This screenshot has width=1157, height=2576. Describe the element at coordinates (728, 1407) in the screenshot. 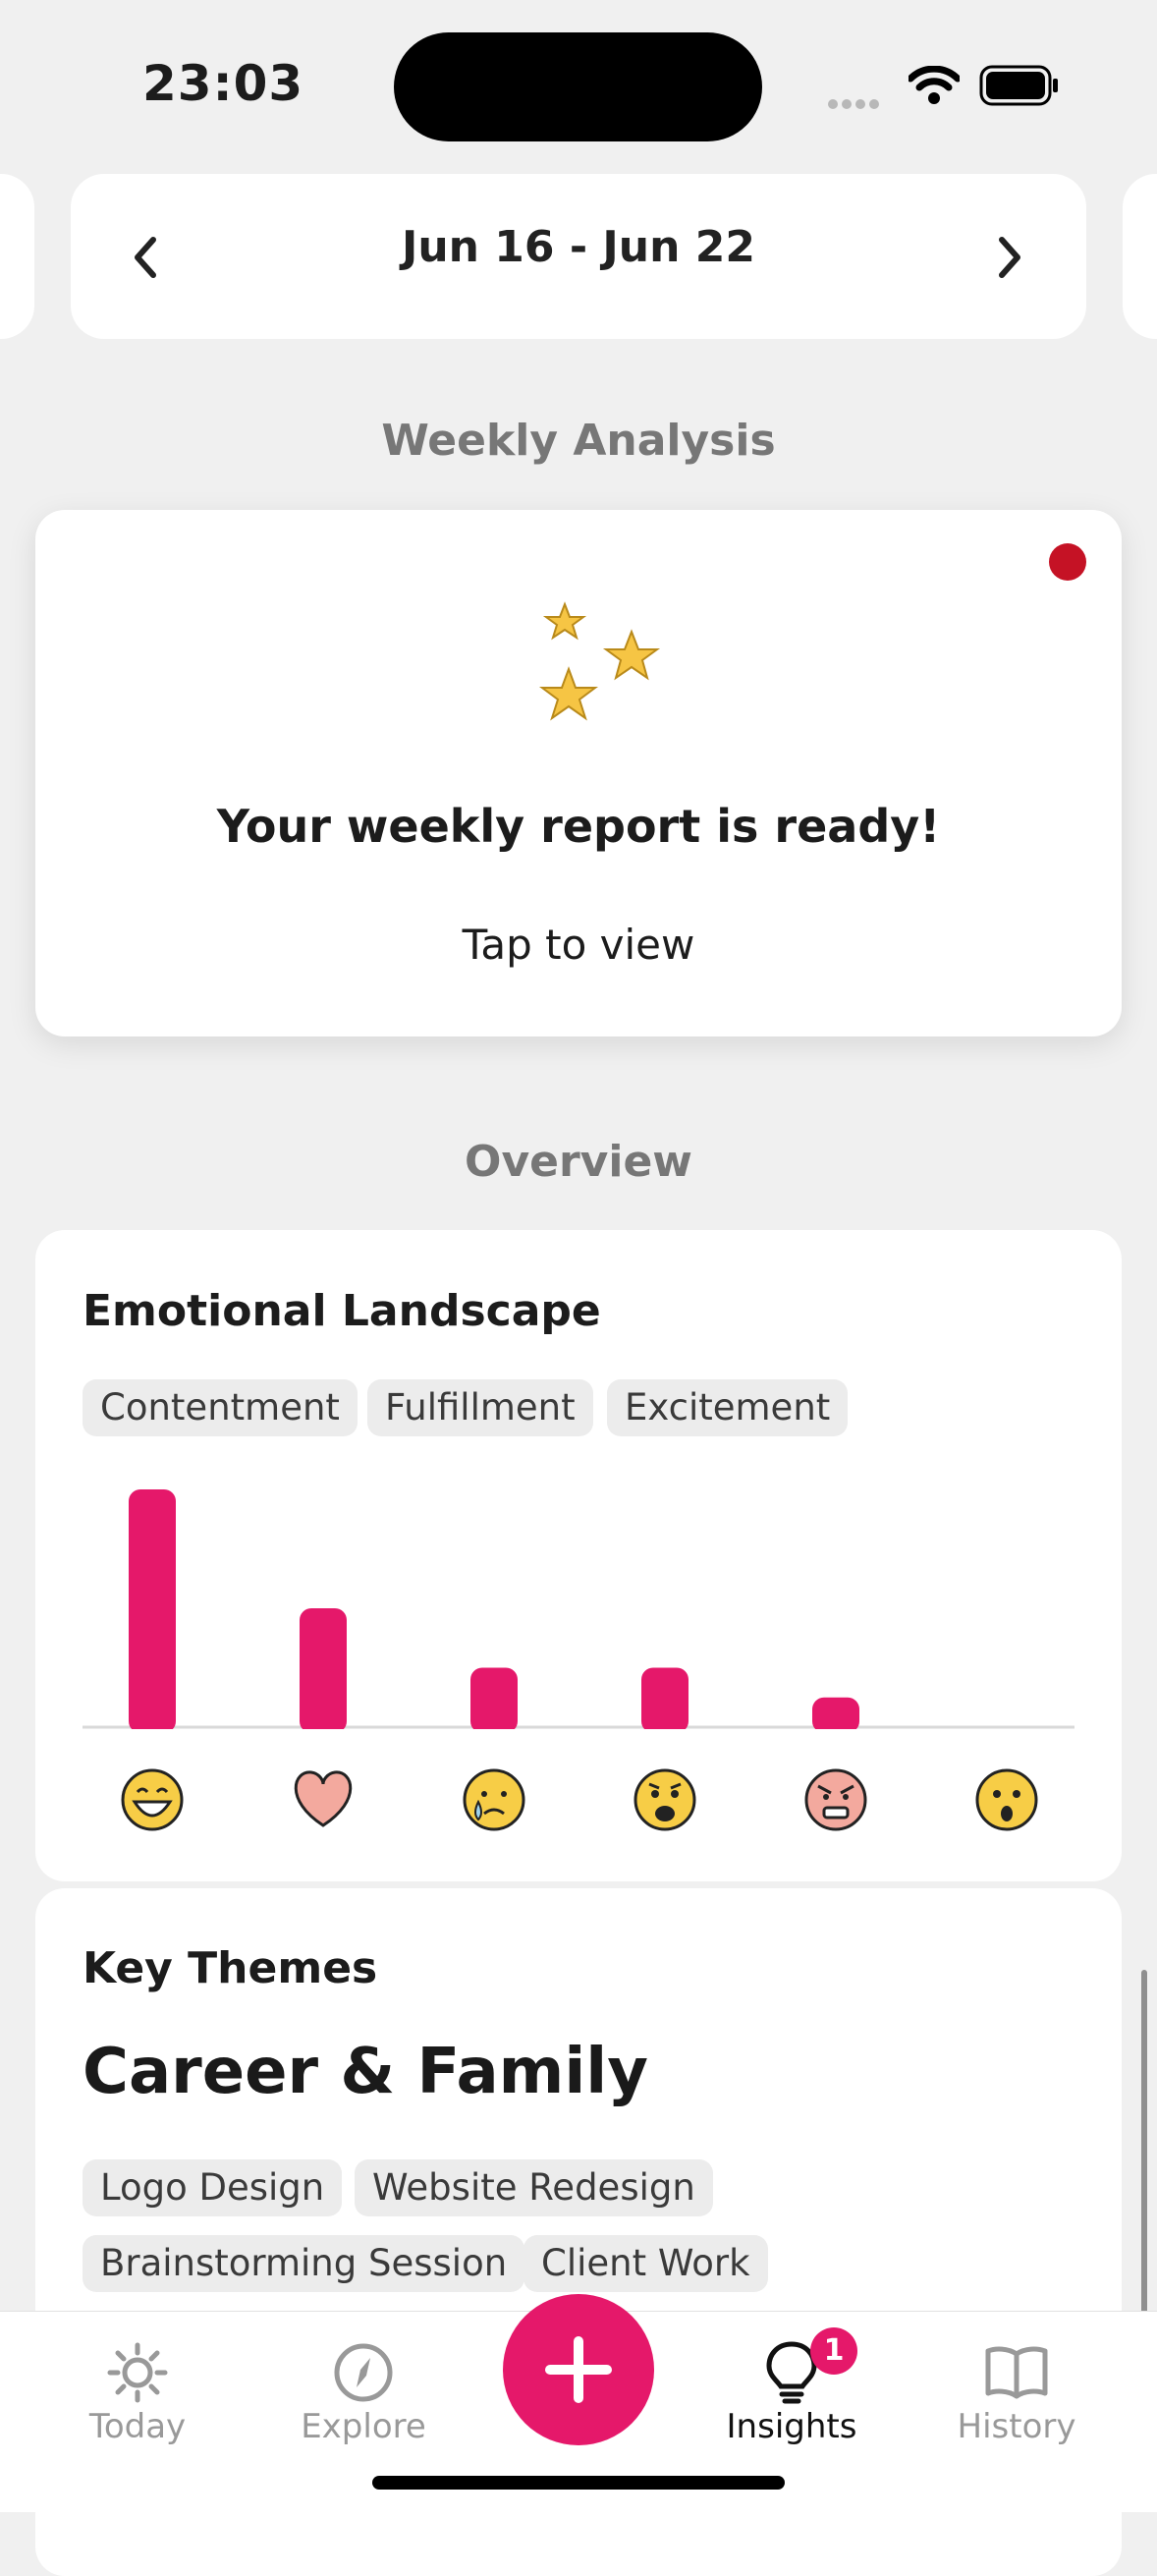

I see `emotion-tag: Excitement` at that location.